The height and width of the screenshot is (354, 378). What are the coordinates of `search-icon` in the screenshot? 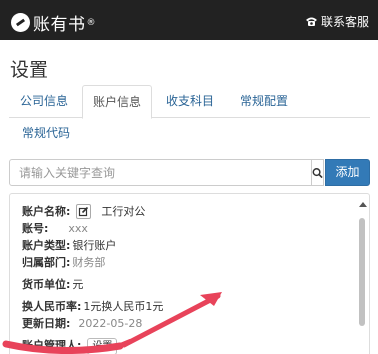 It's located at (317, 172).